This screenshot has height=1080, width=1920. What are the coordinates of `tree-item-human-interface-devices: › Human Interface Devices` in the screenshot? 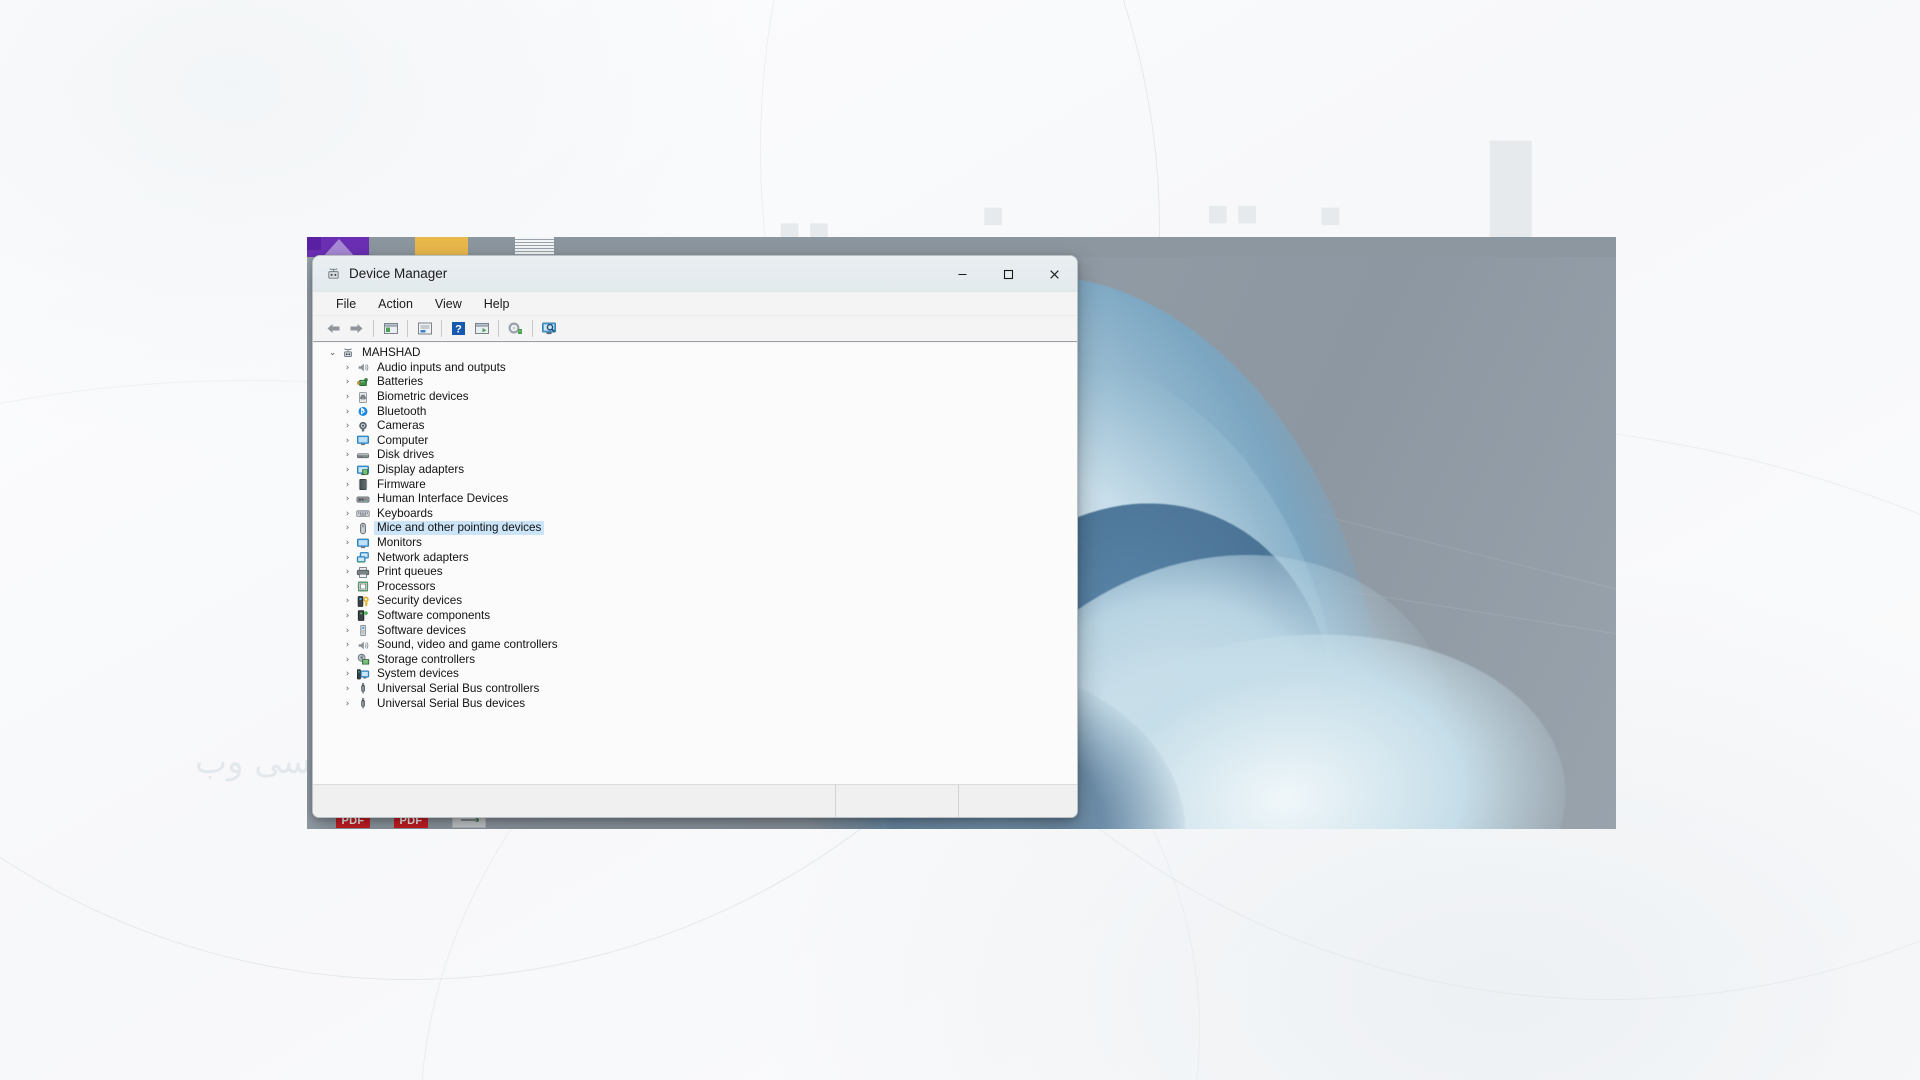 It's located at (695, 499).